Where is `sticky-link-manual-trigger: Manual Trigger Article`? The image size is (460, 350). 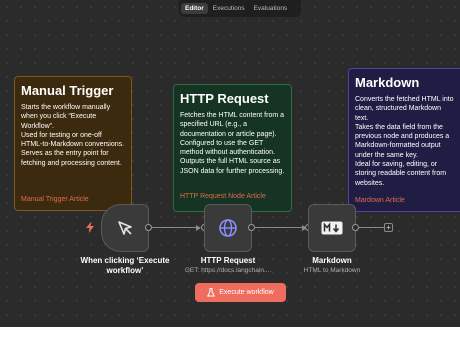
sticky-link-manual-trigger: Manual Trigger Article is located at coordinates (55, 199).